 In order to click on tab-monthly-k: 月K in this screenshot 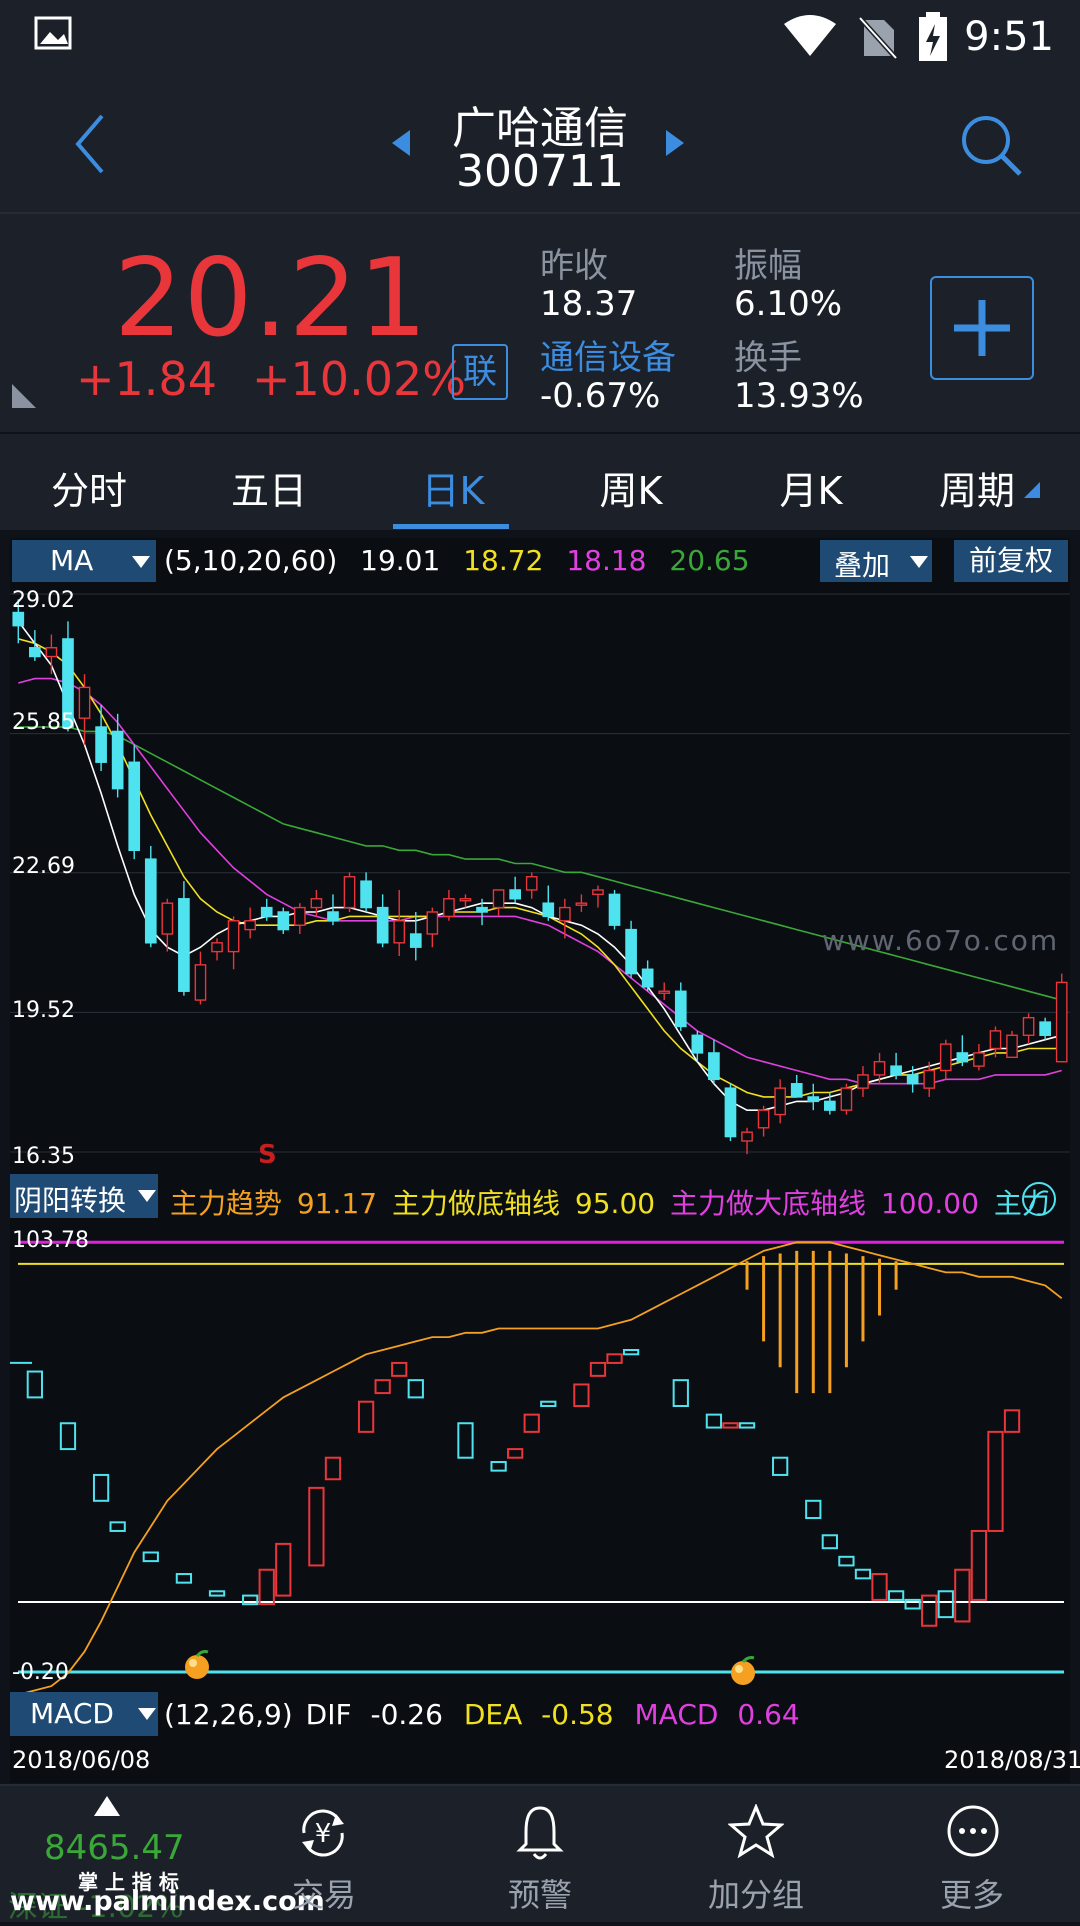, I will do `click(811, 487)`.